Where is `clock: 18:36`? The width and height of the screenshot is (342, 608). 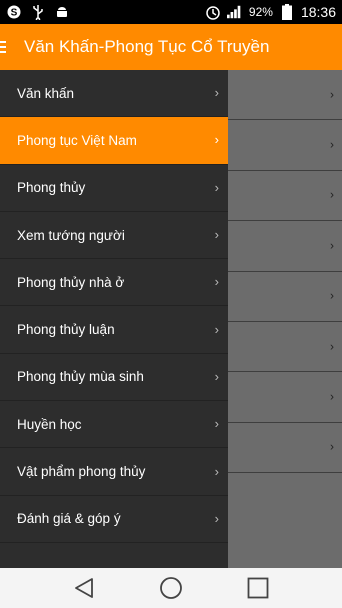 clock: 18:36 is located at coordinates (318, 12).